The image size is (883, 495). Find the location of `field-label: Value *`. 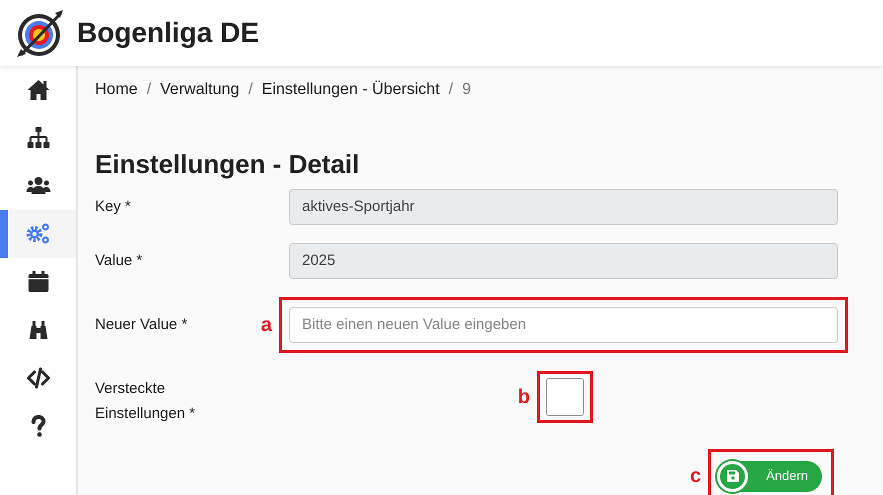

field-label: Value * is located at coordinates (118, 261).